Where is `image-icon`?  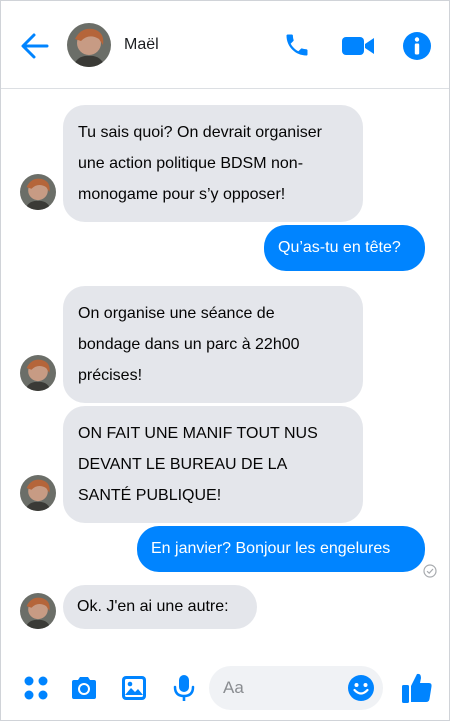 image-icon is located at coordinates (134, 688).